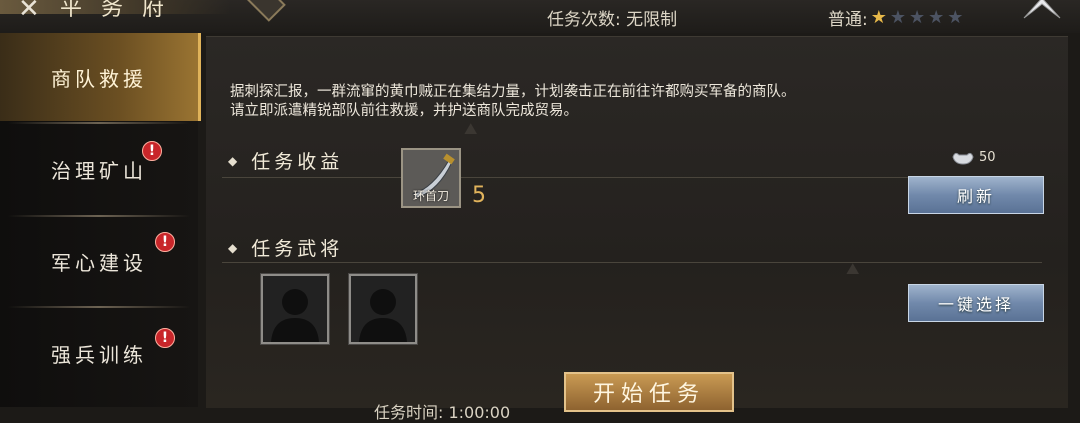  I want to click on reward-item-count: 5, so click(479, 195).